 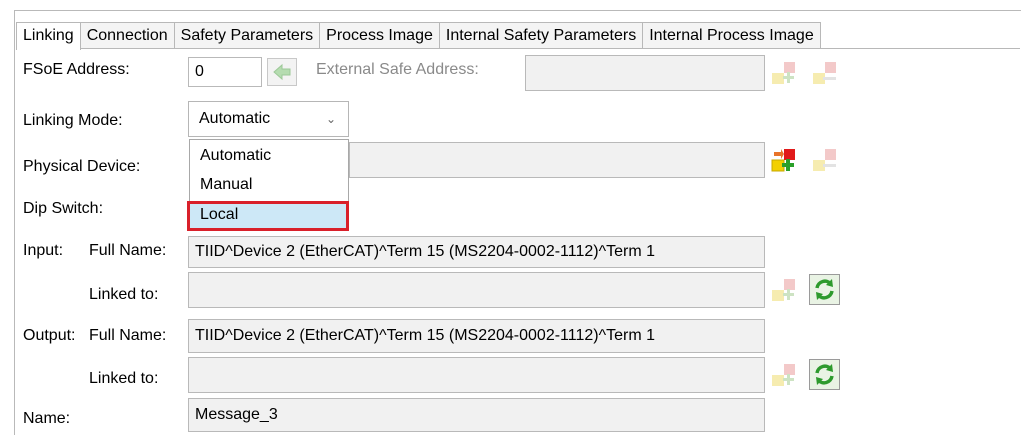 What do you see at coordinates (269, 156) in the screenshot?
I see `option-automatic: Automatic` at bounding box center [269, 156].